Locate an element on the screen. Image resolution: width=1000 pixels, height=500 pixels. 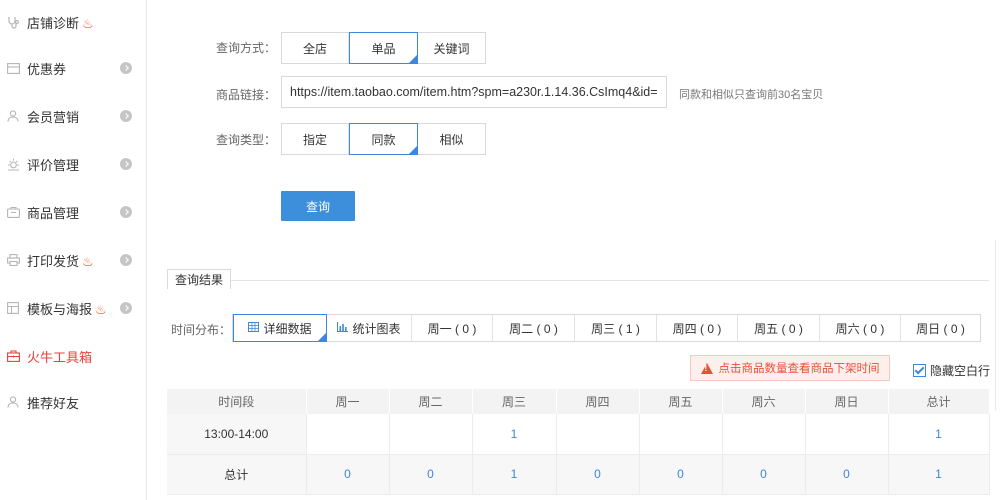
sidebar-item-product-management: 商品管理 is located at coordinates (73, 212).